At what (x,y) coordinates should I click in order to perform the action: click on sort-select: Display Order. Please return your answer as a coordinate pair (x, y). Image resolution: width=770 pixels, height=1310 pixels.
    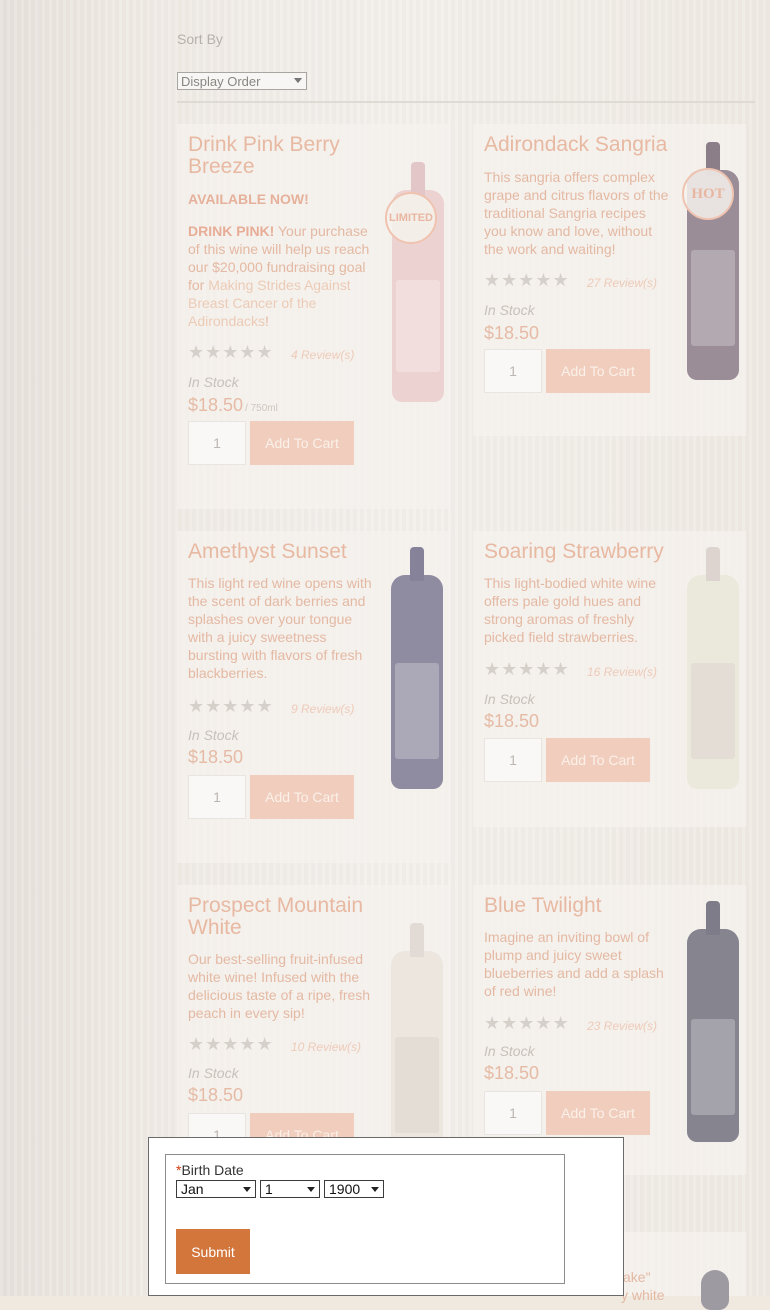
    Looking at the image, I should click on (242, 81).